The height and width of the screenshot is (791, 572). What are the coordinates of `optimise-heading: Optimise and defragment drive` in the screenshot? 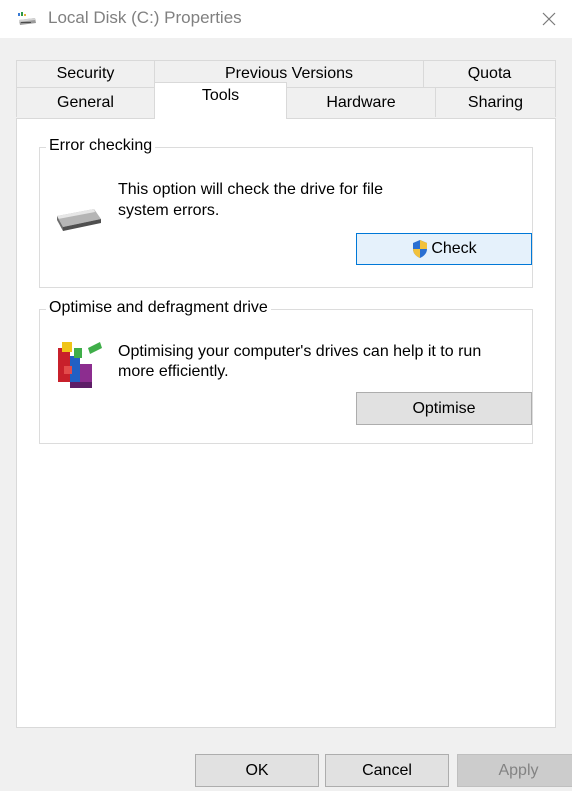 It's located at (158, 308).